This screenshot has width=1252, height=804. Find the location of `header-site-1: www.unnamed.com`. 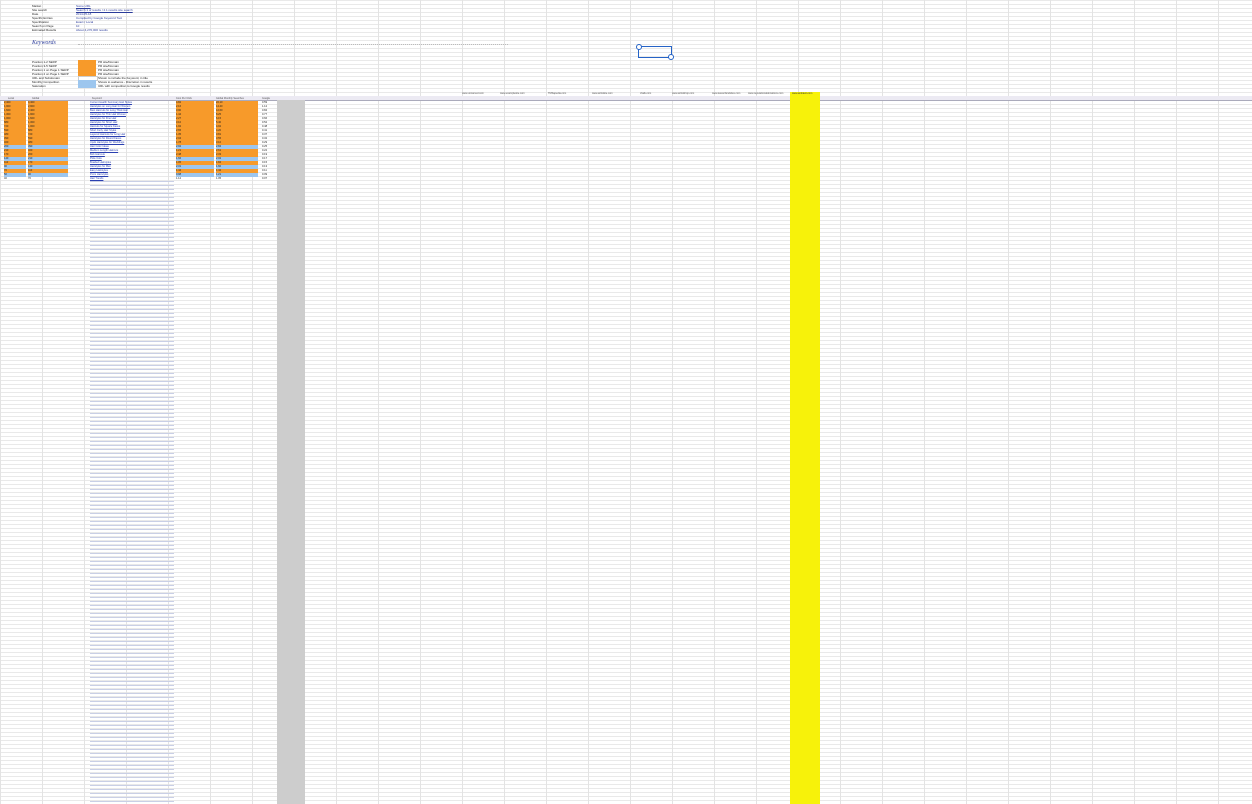

header-site-1: www.unnamed.com is located at coordinates (473, 94).